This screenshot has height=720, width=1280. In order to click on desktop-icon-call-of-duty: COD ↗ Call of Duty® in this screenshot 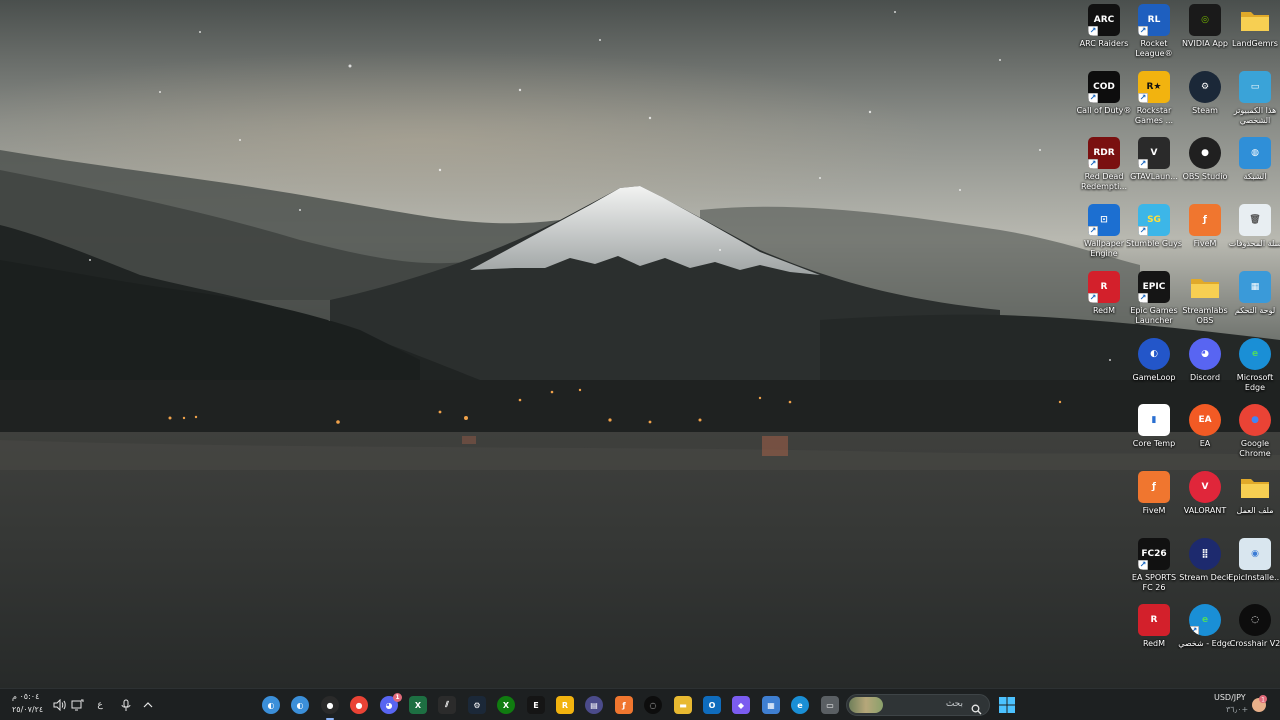, I will do `click(1104, 102)`.